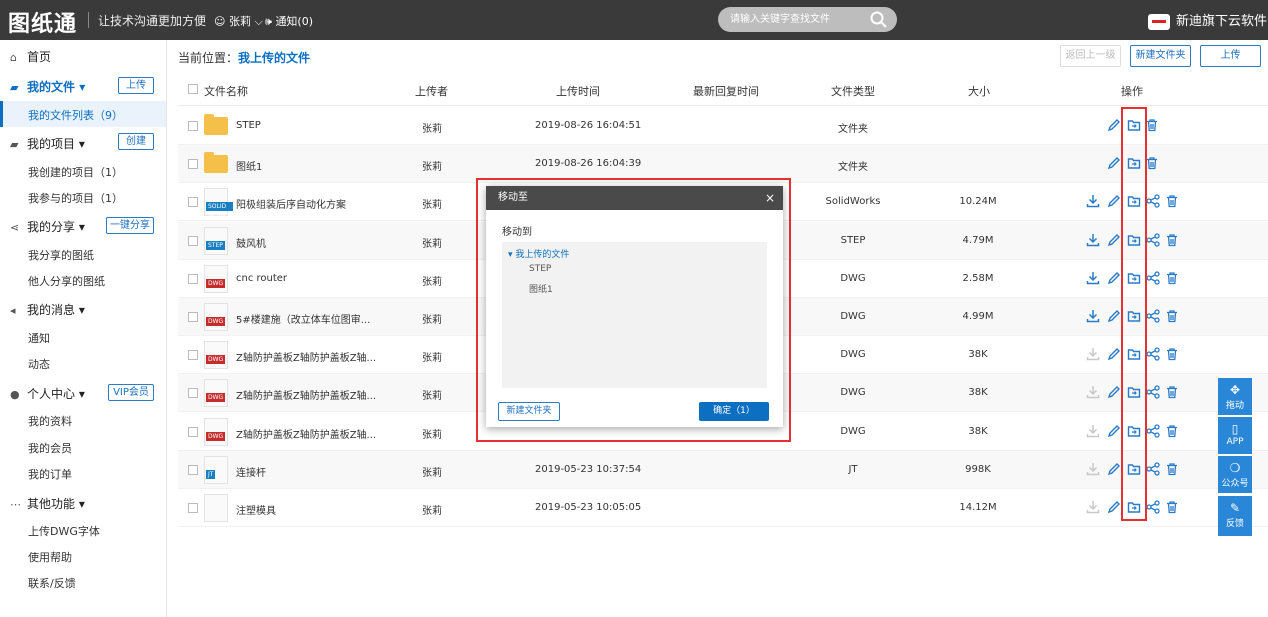 The image size is (1268, 617). Describe the element at coordinates (723, 469) in the screenshot. I see `table-row: JT 连接杆 张莉 2019-05-23 10:37:54 JT 998K` at that location.